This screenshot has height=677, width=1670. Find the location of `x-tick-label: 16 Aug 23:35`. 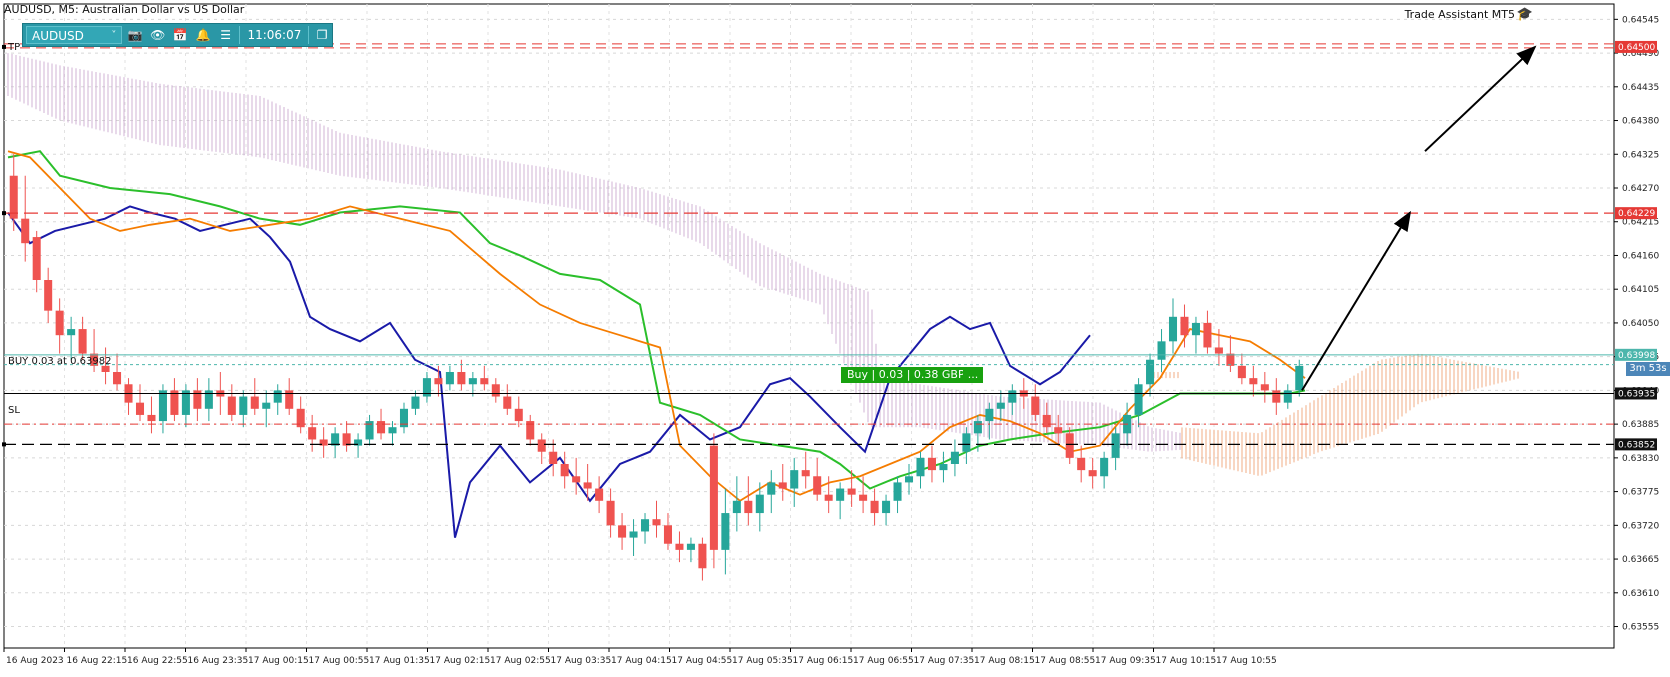

x-tick-label: 16 Aug 23:35 is located at coordinates (218, 661).